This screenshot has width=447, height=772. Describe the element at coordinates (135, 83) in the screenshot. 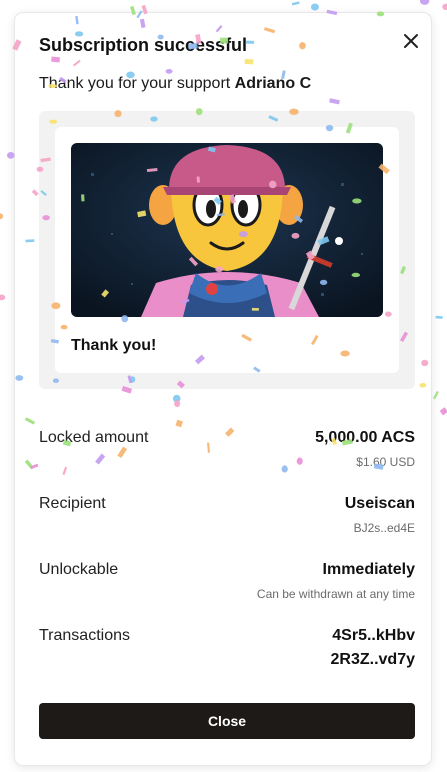

I see `thank-you-text: Thank you for your support` at that location.